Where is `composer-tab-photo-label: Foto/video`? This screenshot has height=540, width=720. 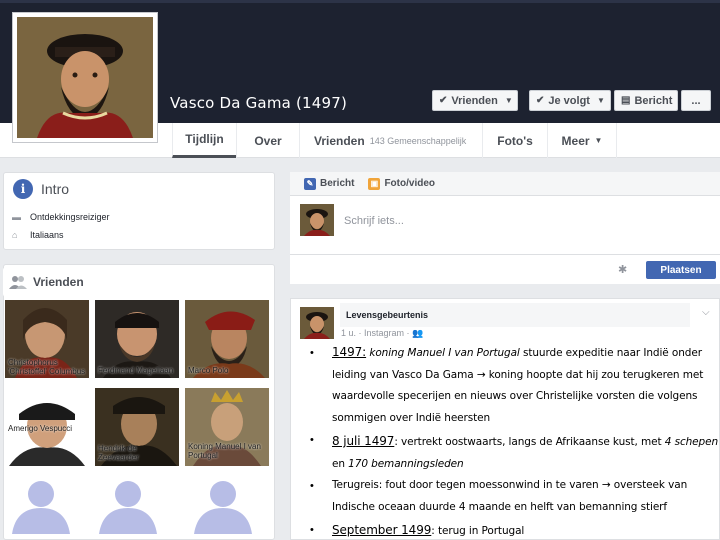
composer-tab-photo-label: Foto/video is located at coordinates (410, 183).